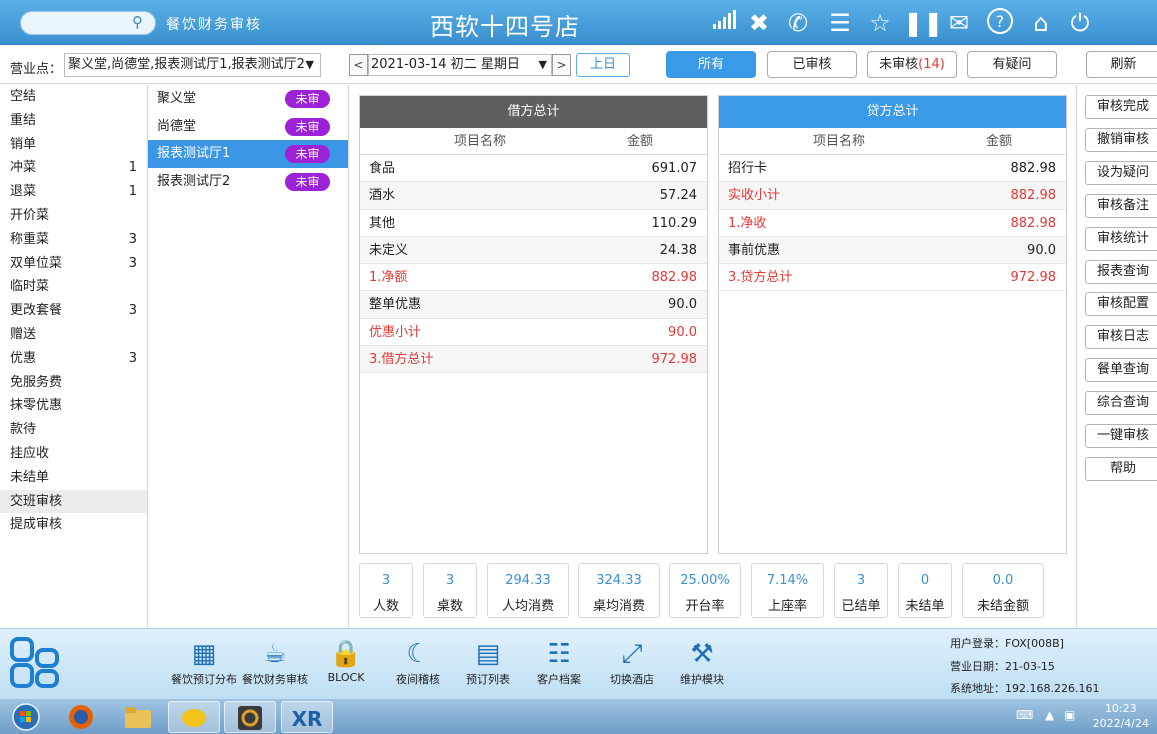 The height and width of the screenshot is (734, 1157). I want to click on category-item: 交班审核, so click(73, 501).